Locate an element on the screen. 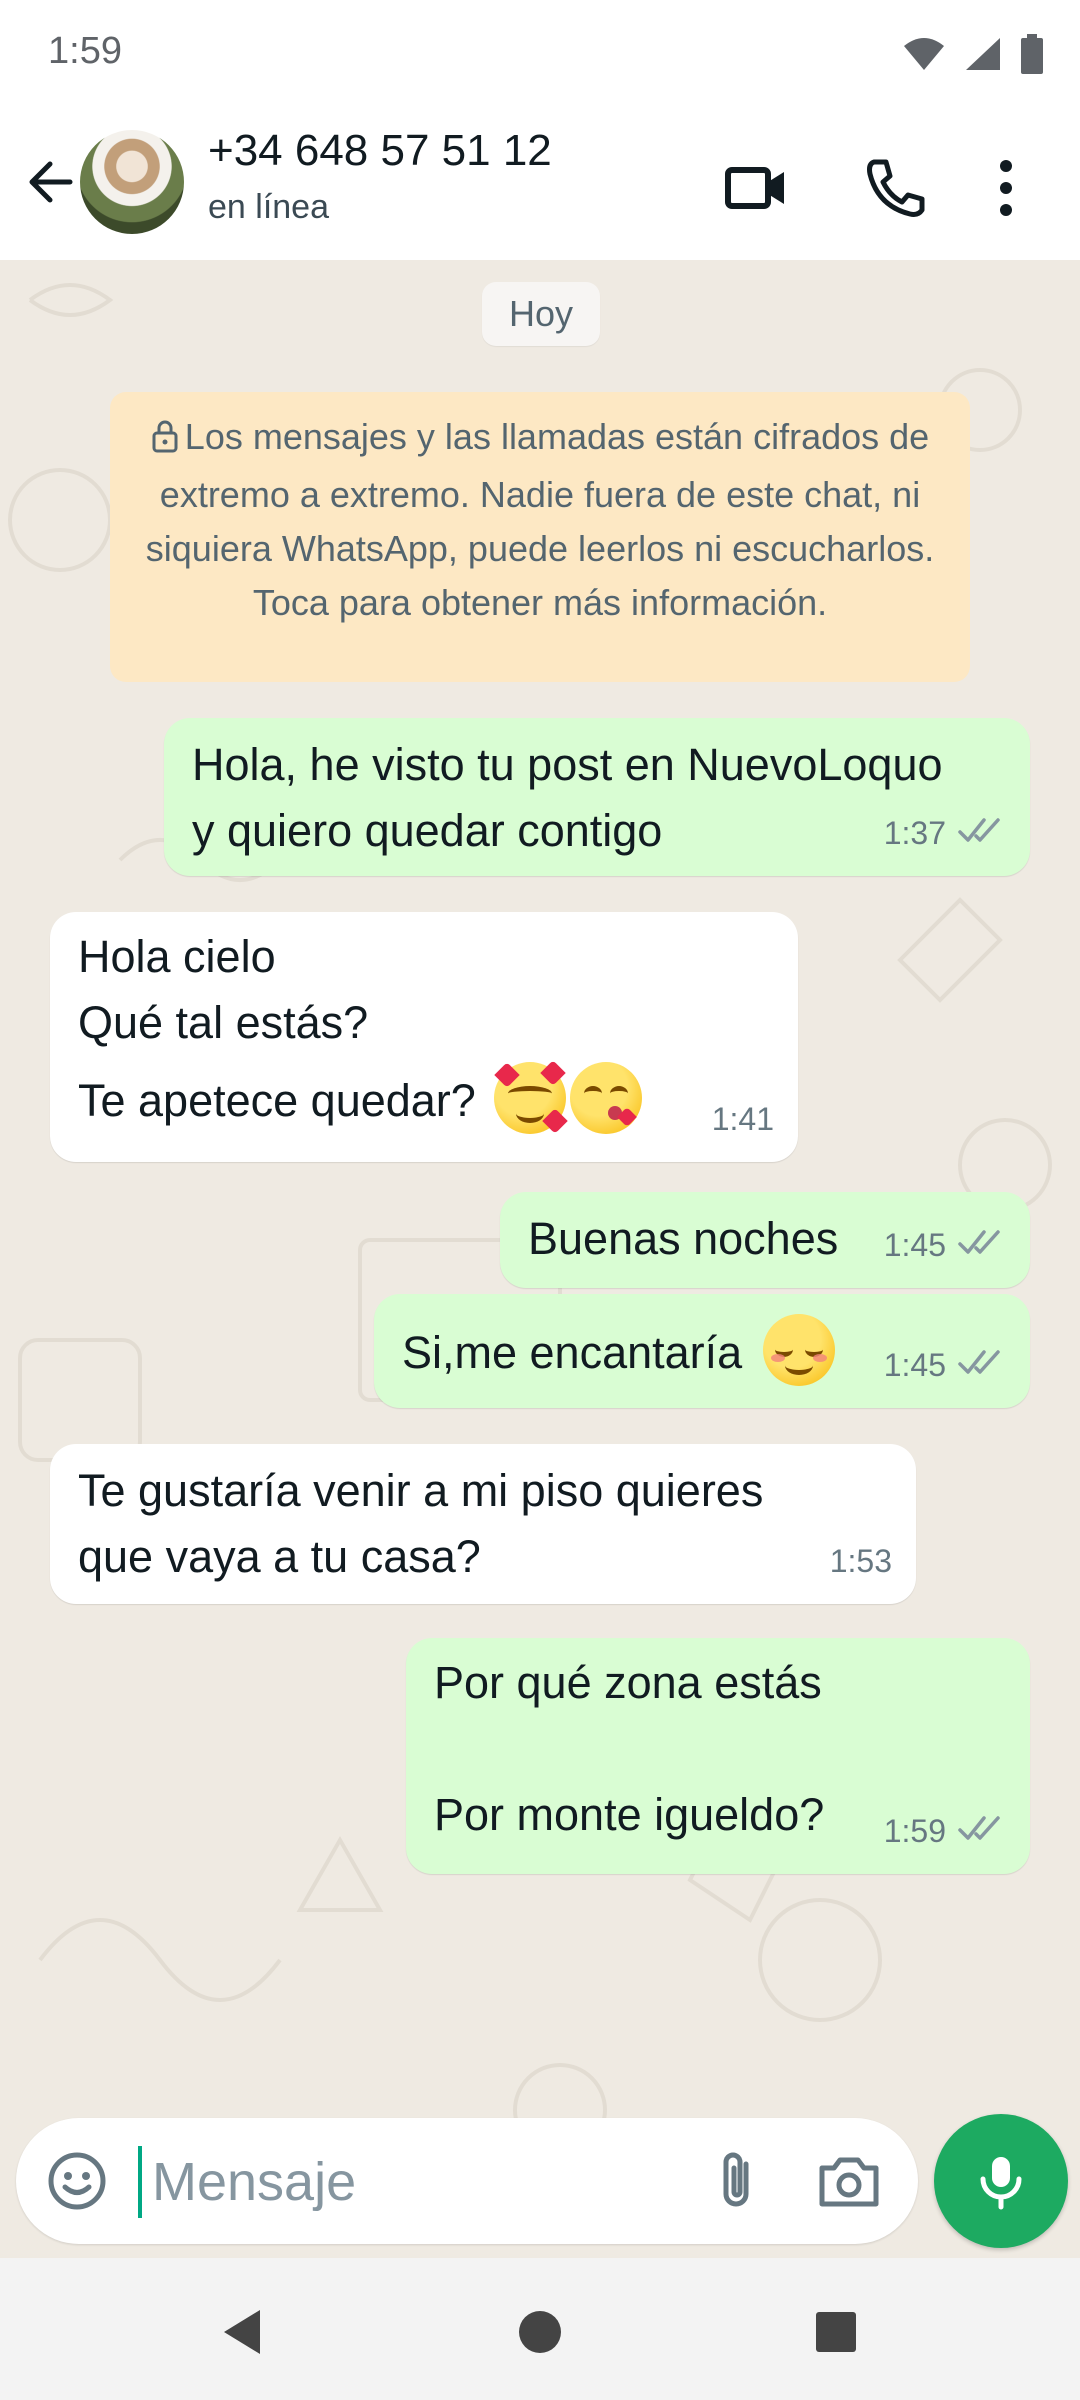 The height and width of the screenshot is (2400, 1080). home-circle-icon is located at coordinates (540, 2332).